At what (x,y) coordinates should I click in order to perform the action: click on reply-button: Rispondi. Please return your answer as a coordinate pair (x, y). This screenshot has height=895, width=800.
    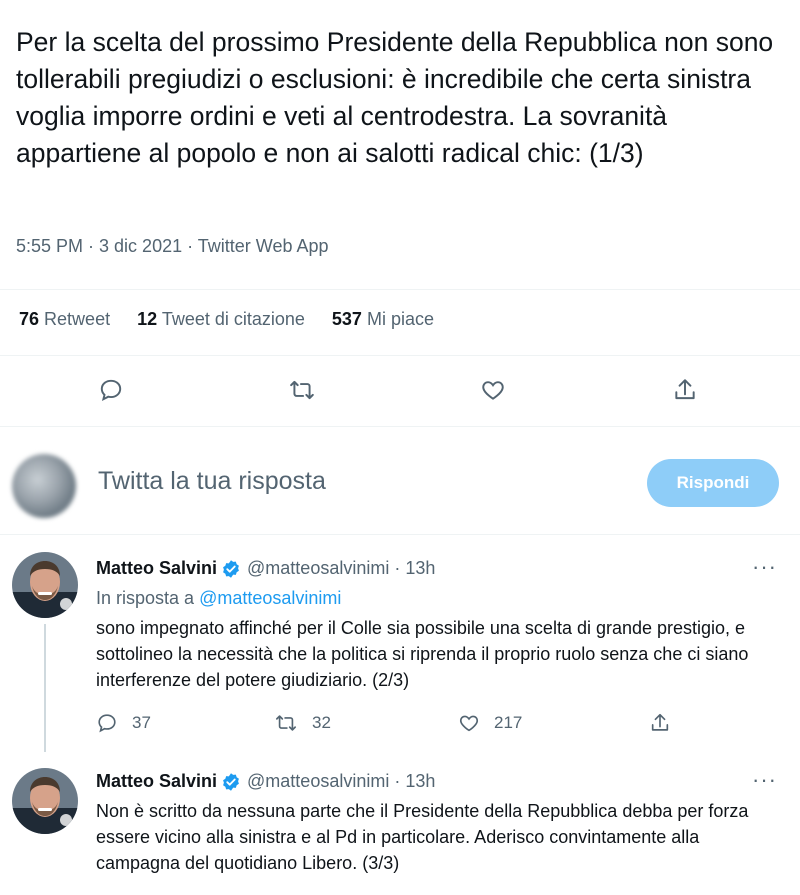
    Looking at the image, I should click on (713, 483).